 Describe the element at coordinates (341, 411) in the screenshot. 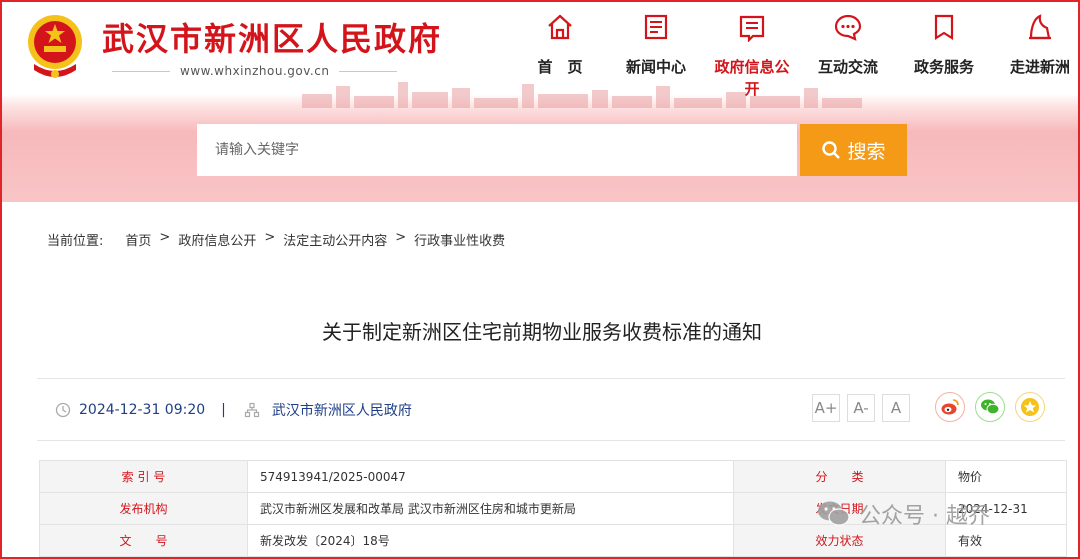

I see `publisher: 武汉市新洲区人民政府` at that location.